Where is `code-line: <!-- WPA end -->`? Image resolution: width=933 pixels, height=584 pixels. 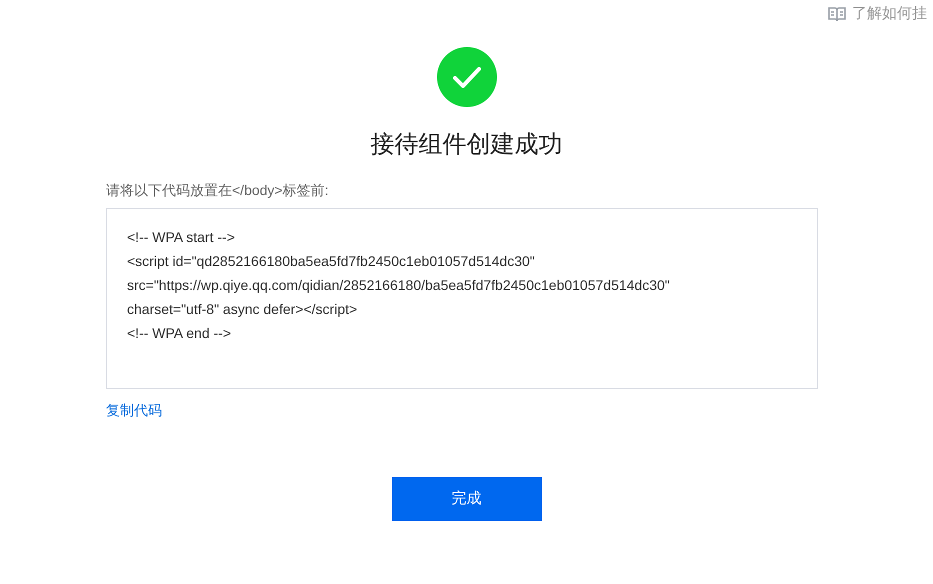
code-line: <!-- WPA end --> is located at coordinates (179, 333).